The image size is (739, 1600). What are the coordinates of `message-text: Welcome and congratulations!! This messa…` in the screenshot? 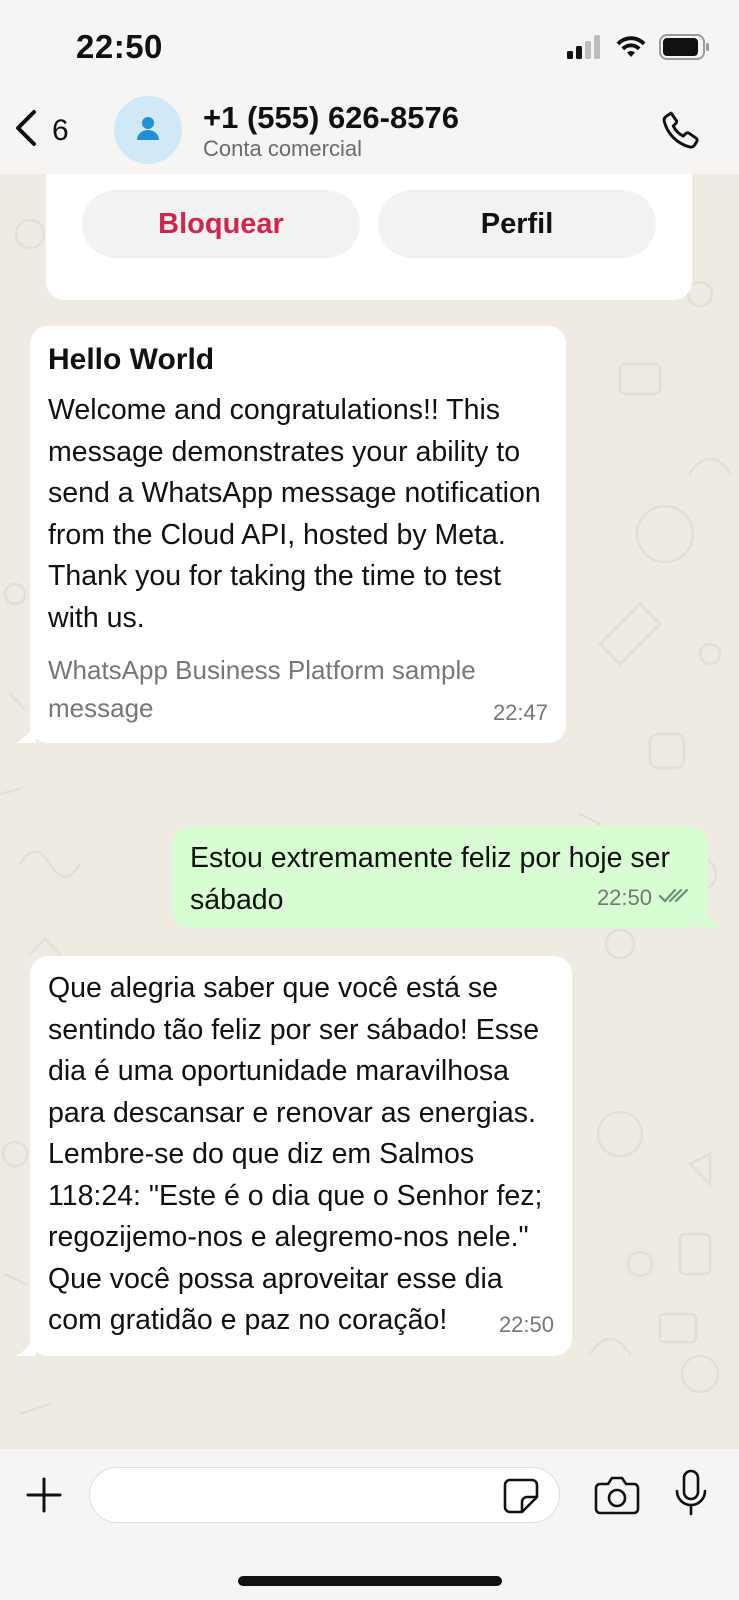 It's located at (294, 514).